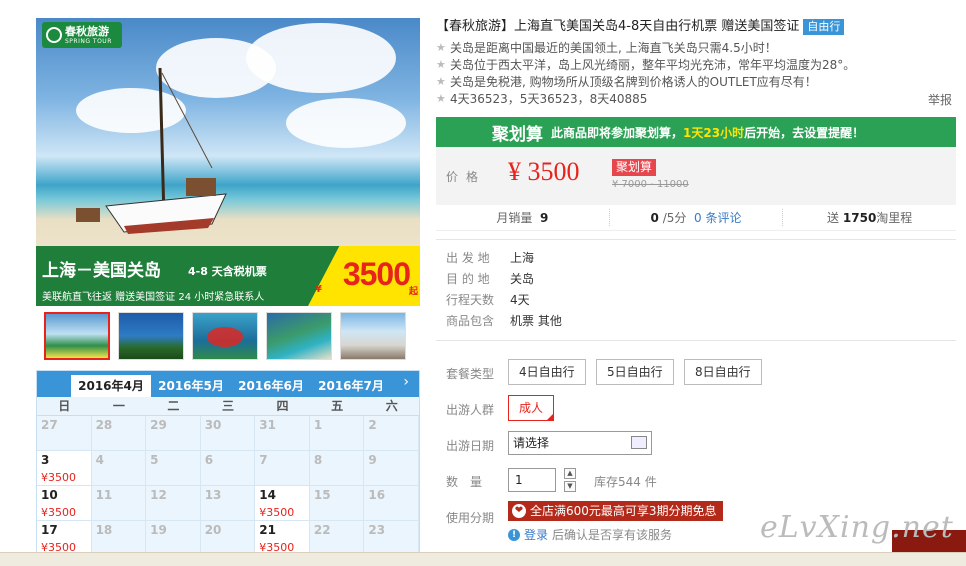 Image resolution: width=966 pixels, height=566 pixels. I want to click on quantity-input: 1, so click(532, 480).